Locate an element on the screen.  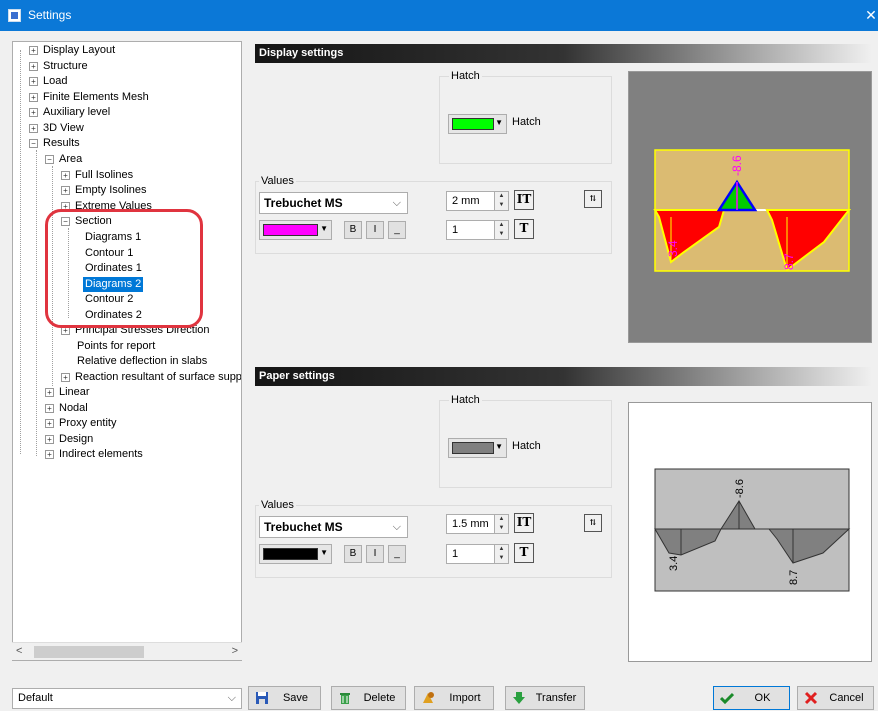
preview-left-value: 3.4 is located at coordinates (673, 248).